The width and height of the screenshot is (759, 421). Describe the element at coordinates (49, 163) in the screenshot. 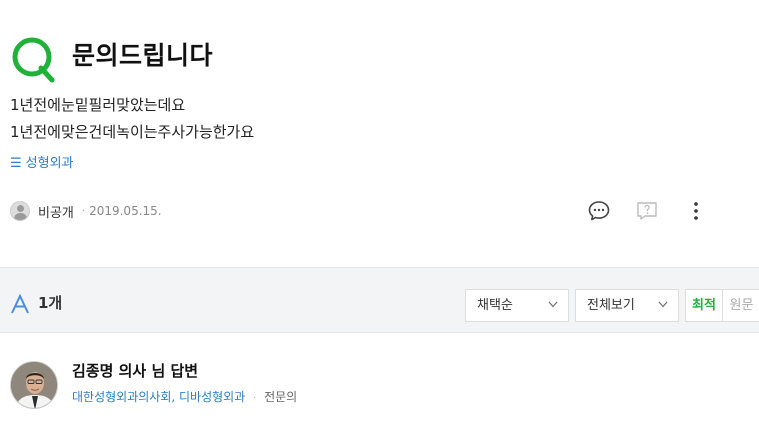

I see `category-label: 성형외과` at that location.